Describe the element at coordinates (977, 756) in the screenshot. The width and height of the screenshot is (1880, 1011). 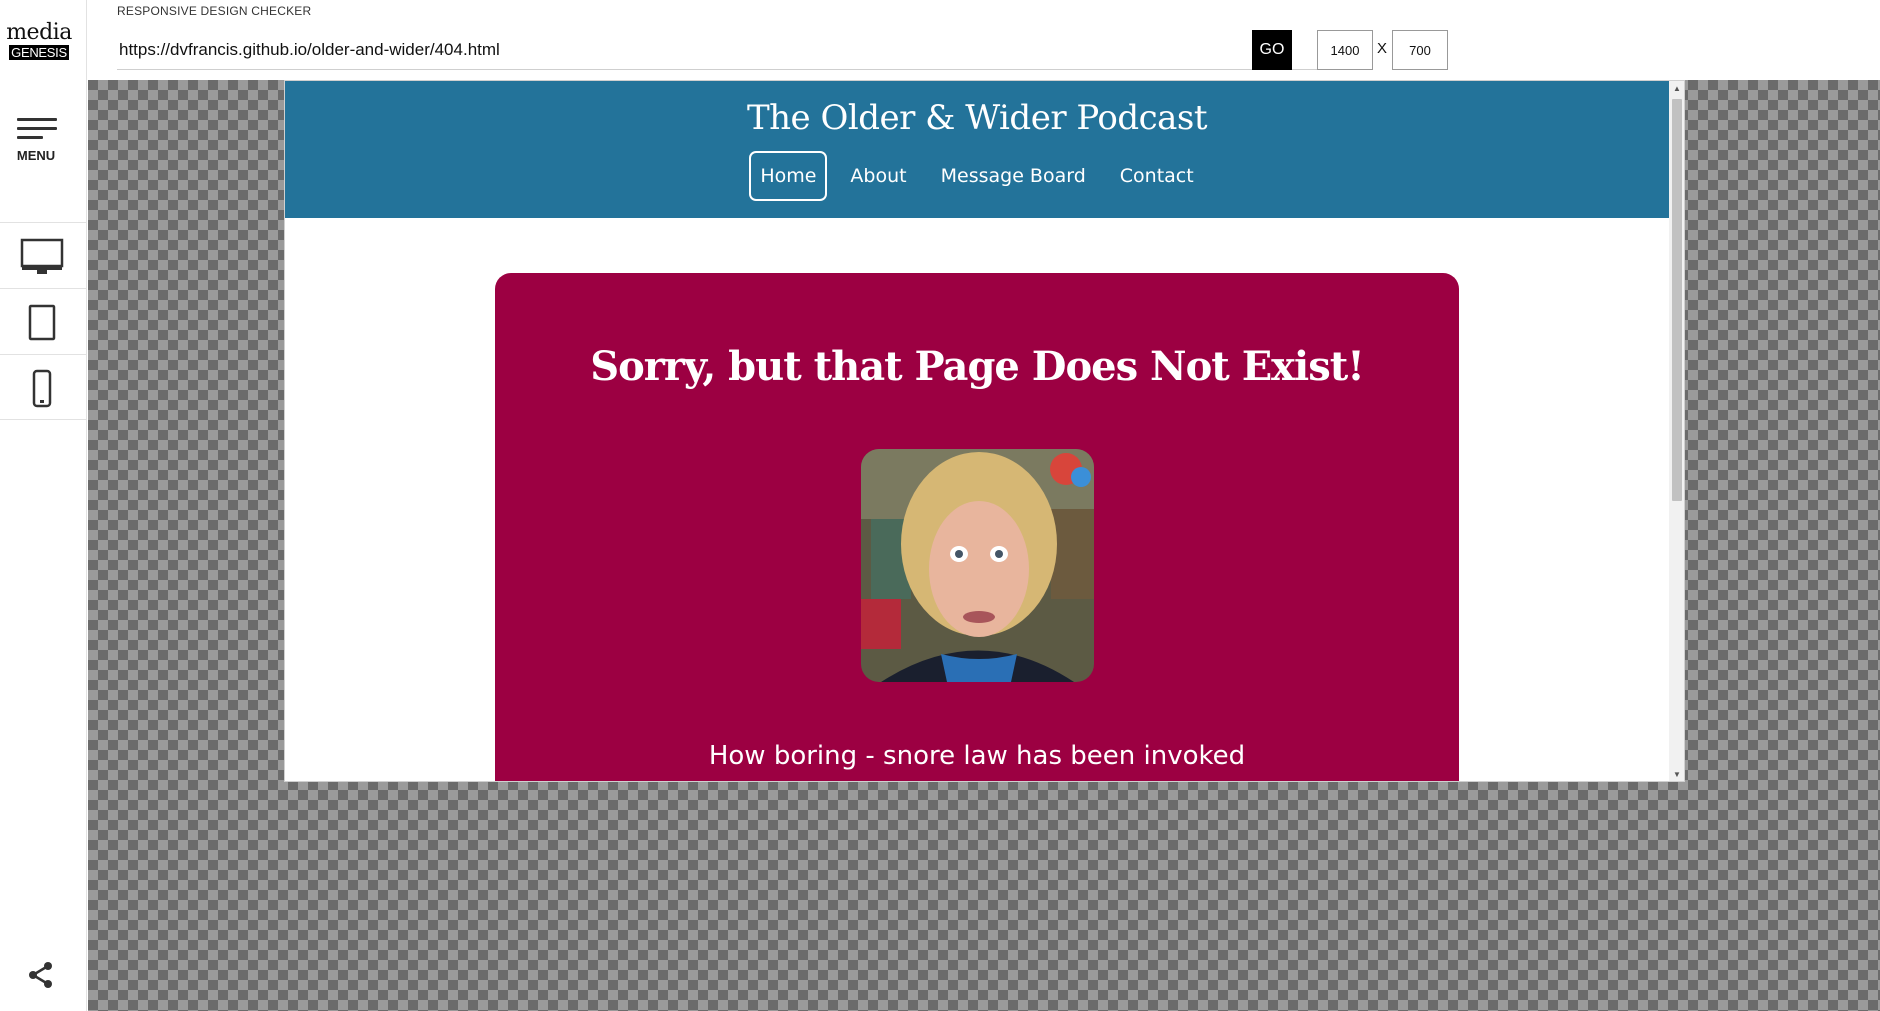
I see `error-caption: How boring - snore law has been invoked` at that location.